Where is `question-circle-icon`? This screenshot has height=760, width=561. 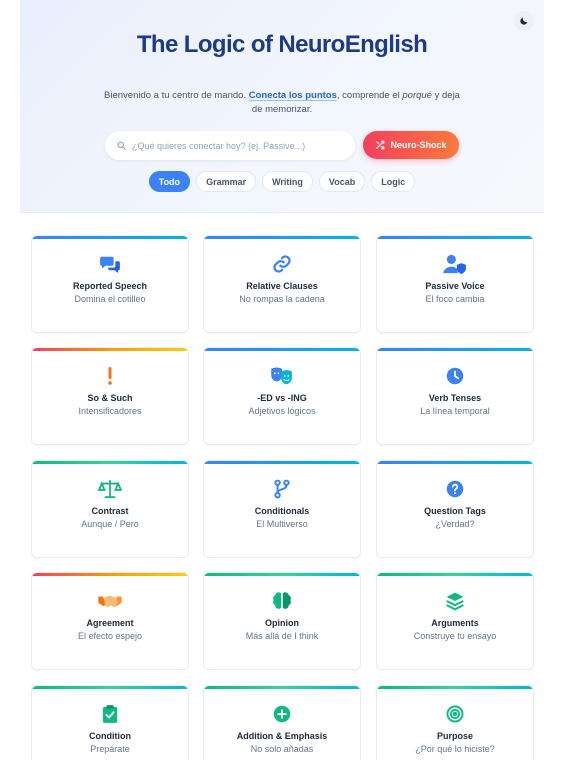
question-circle-icon is located at coordinates (455, 489).